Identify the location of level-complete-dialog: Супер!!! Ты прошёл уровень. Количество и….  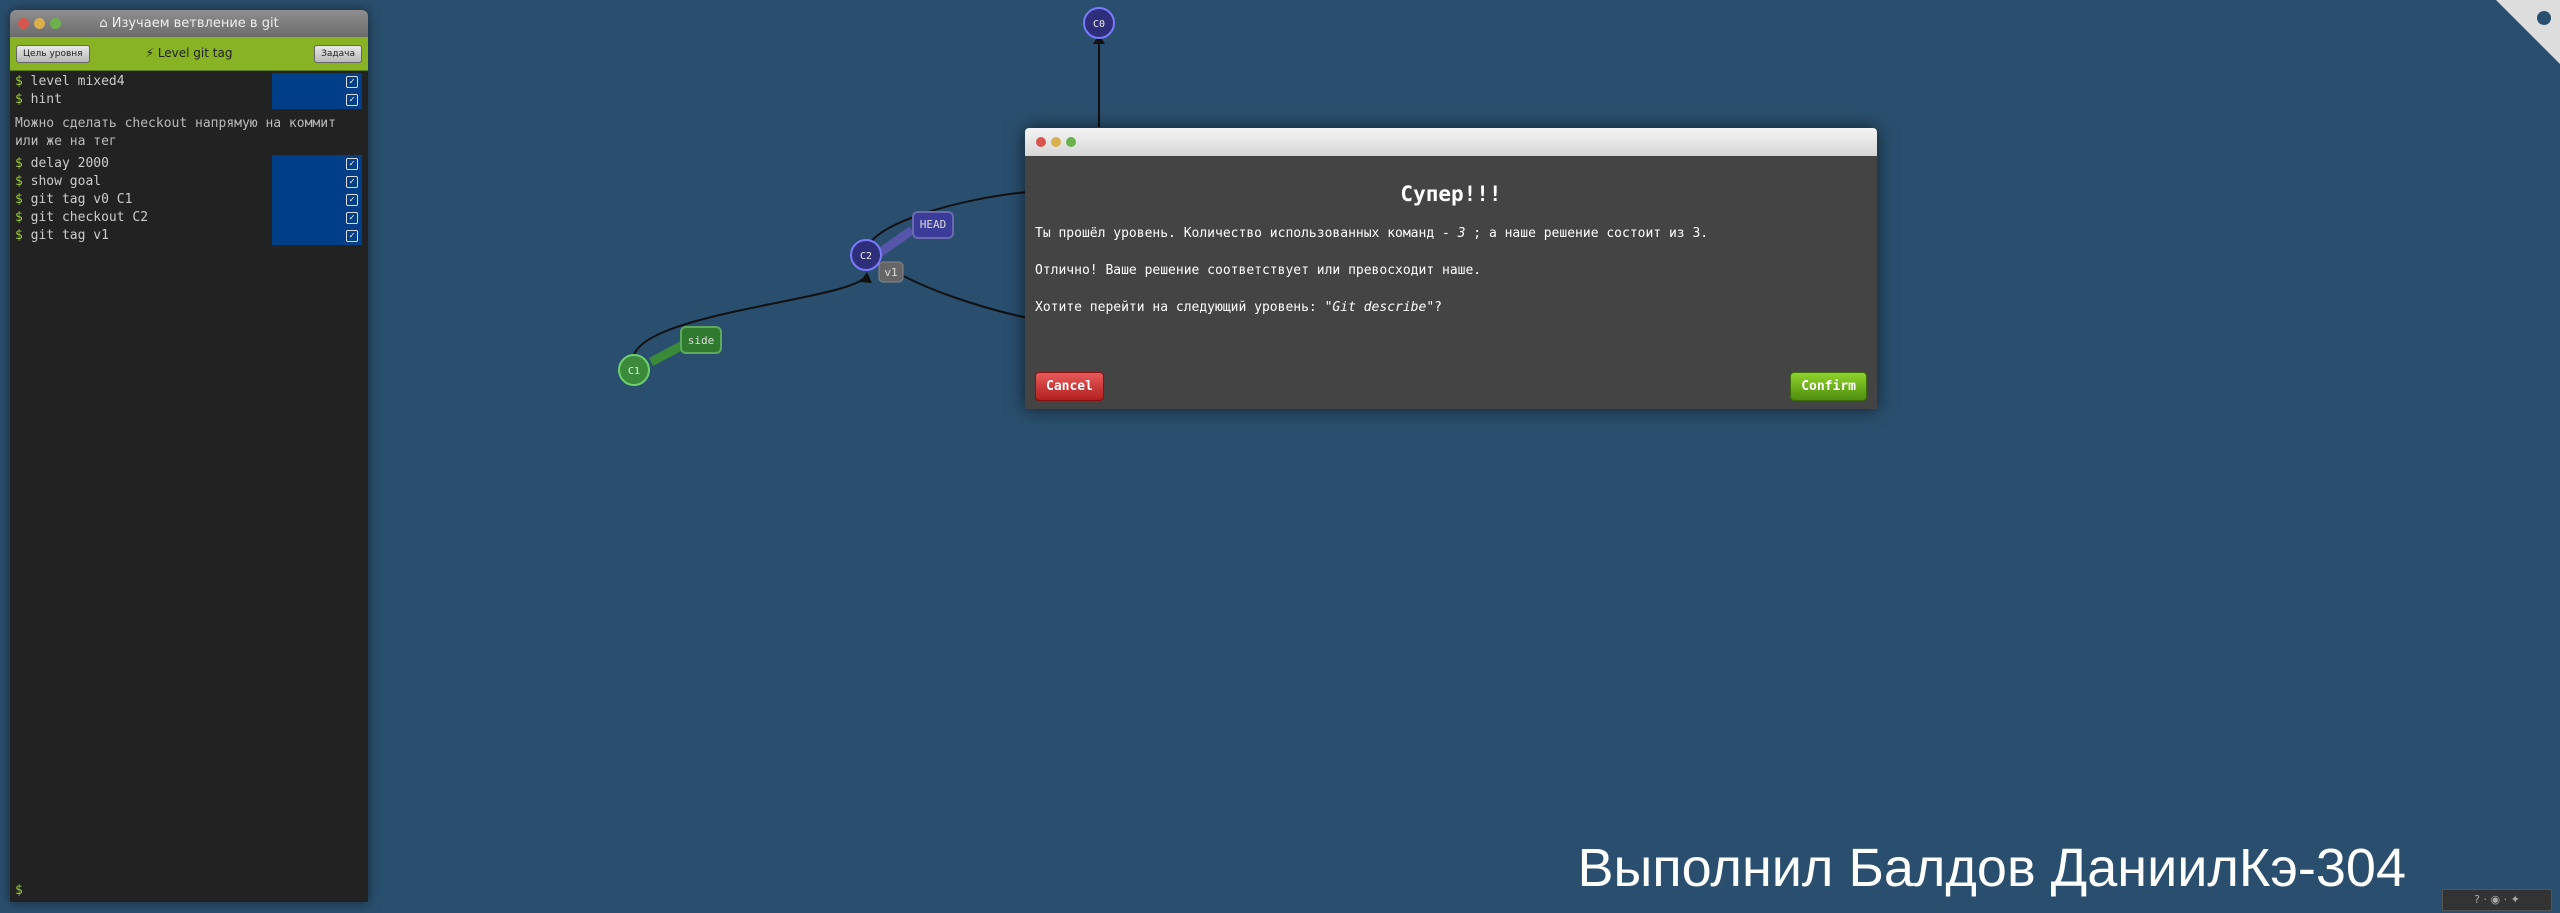
(1451, 268).